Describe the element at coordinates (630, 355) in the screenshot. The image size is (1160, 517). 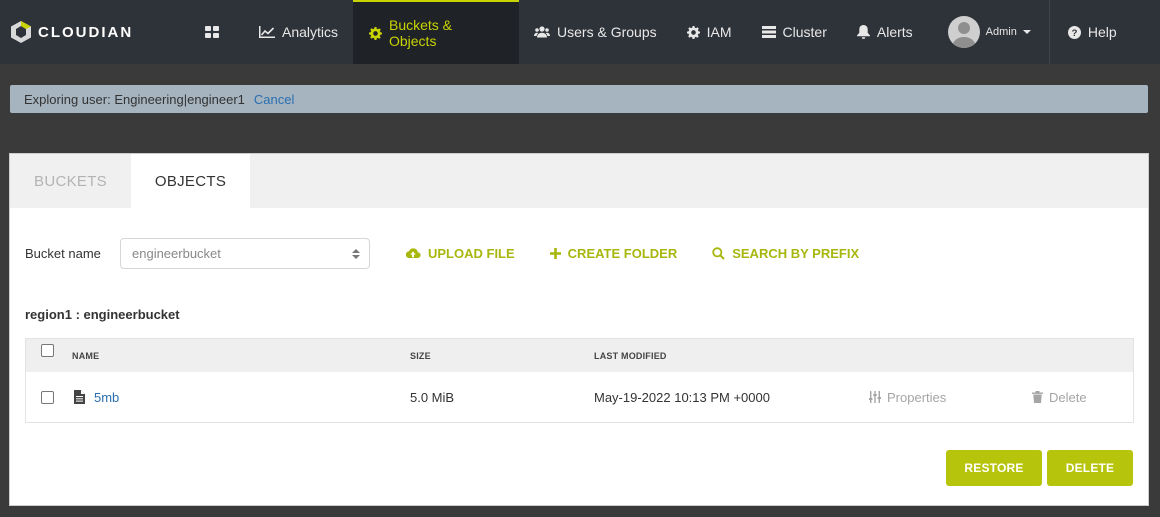
I see `header-last-modified: LAST MODIFIED` at that location.